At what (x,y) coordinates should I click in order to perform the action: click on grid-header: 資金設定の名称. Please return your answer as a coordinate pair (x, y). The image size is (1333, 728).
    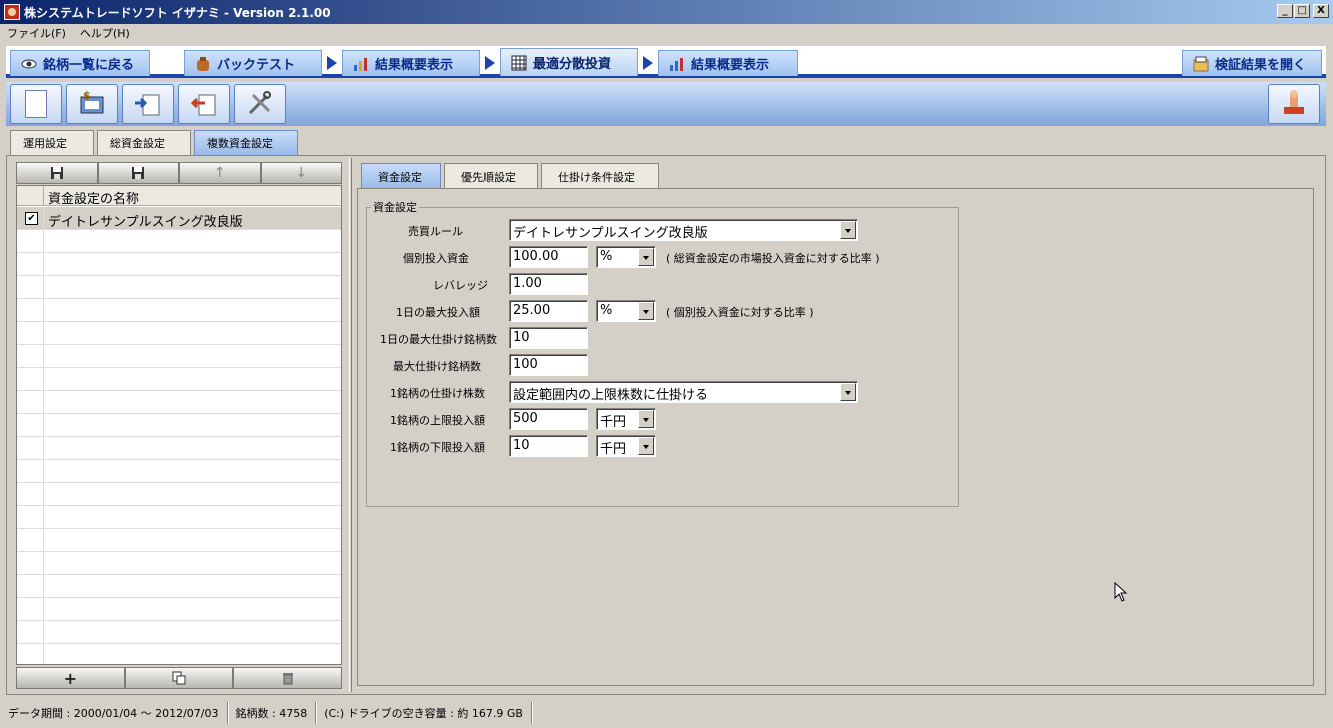
    Looking at the image, I should click on (179, 196).